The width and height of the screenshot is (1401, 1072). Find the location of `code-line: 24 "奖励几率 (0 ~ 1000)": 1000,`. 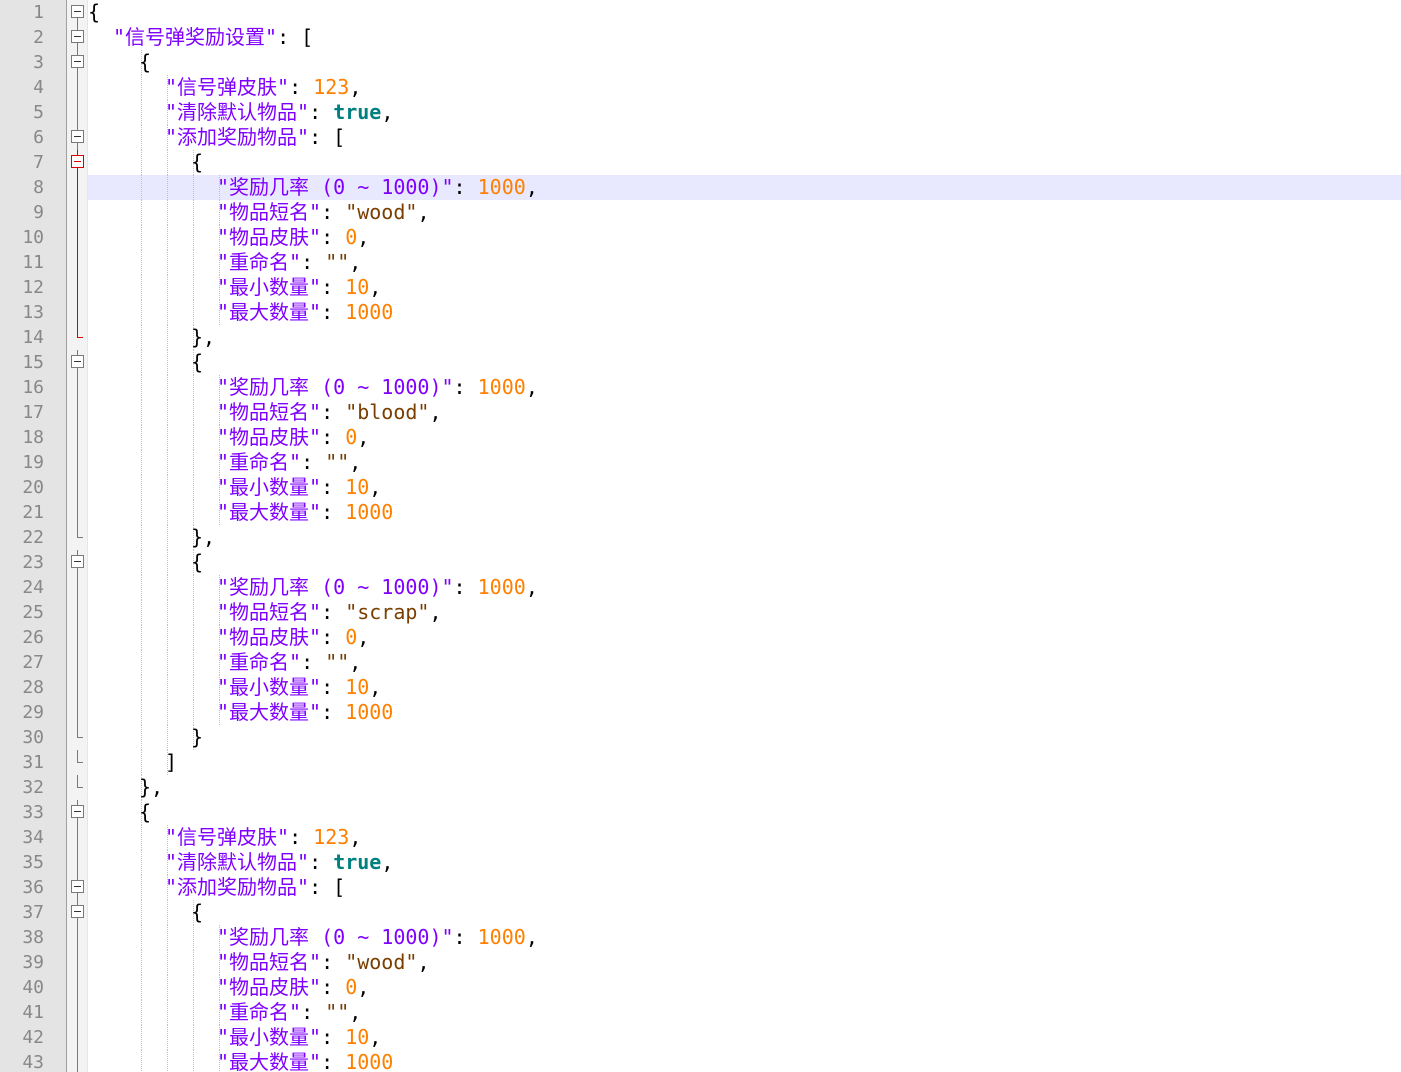

code-line: 24 "奖励几率 (0 ~ 1000)": 1000, is located at coordinates (700, 587).